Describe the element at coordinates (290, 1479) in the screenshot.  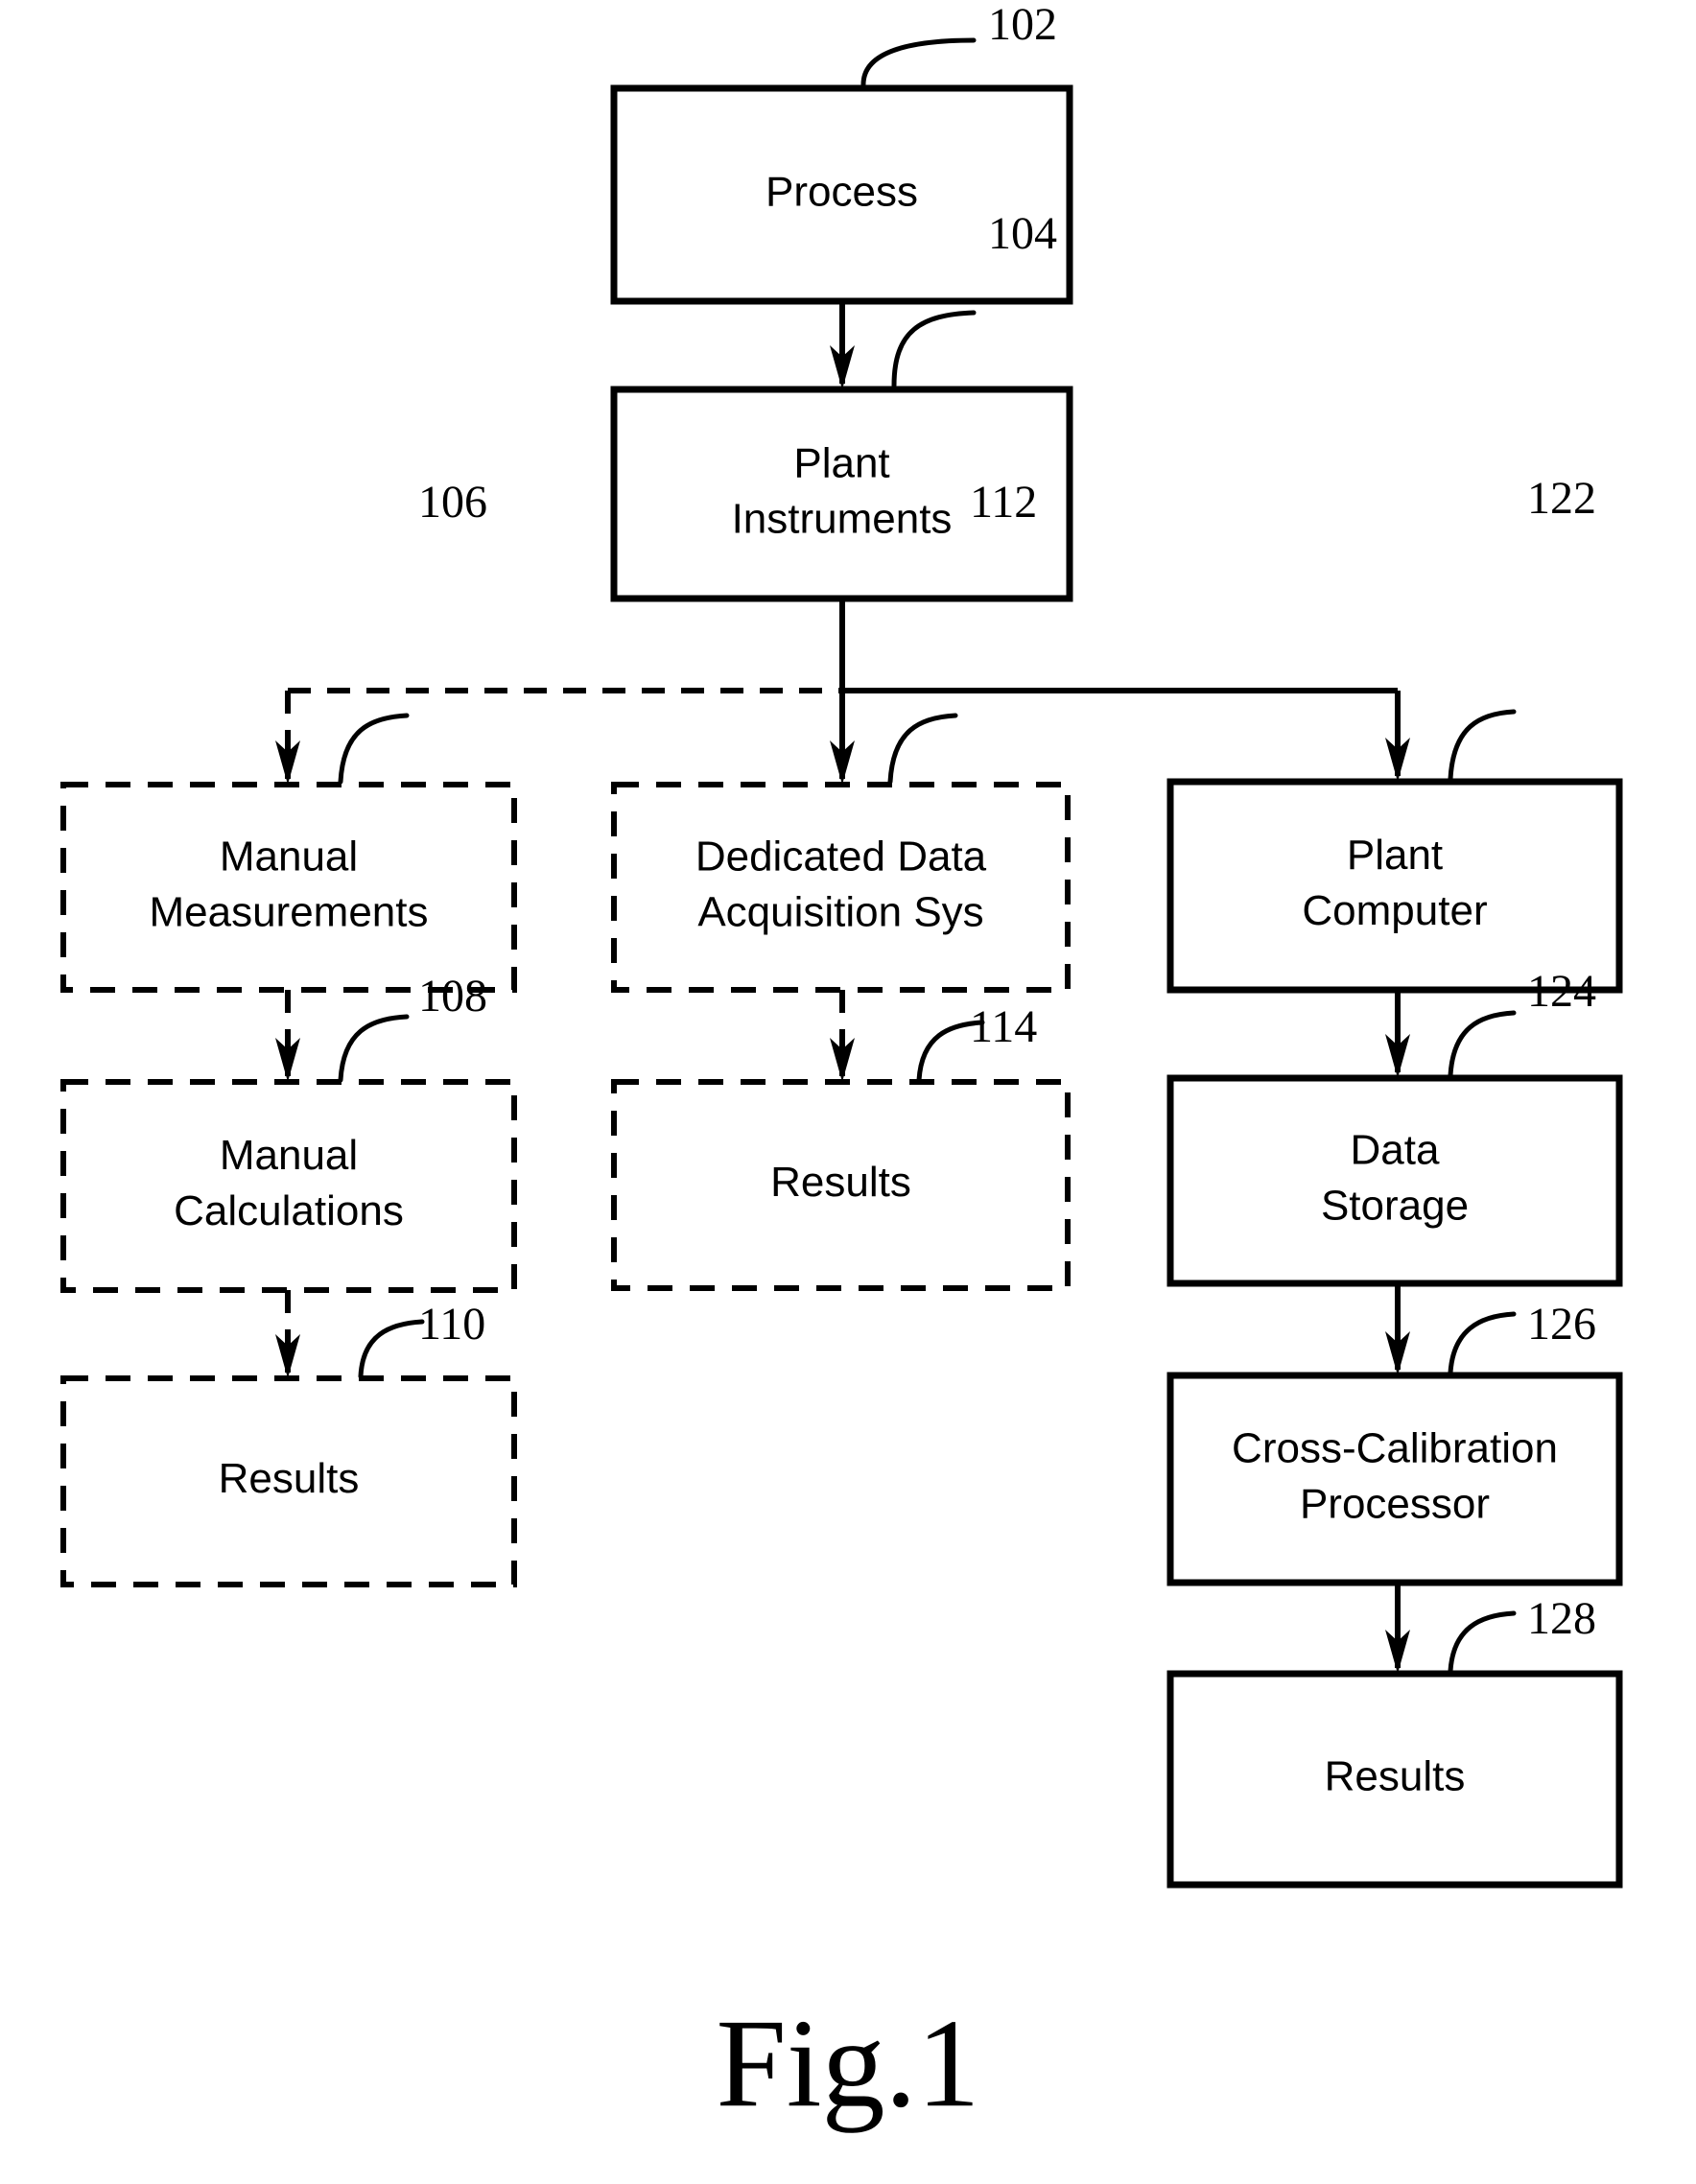
I see `node-label-manual-results: Results` at that location.